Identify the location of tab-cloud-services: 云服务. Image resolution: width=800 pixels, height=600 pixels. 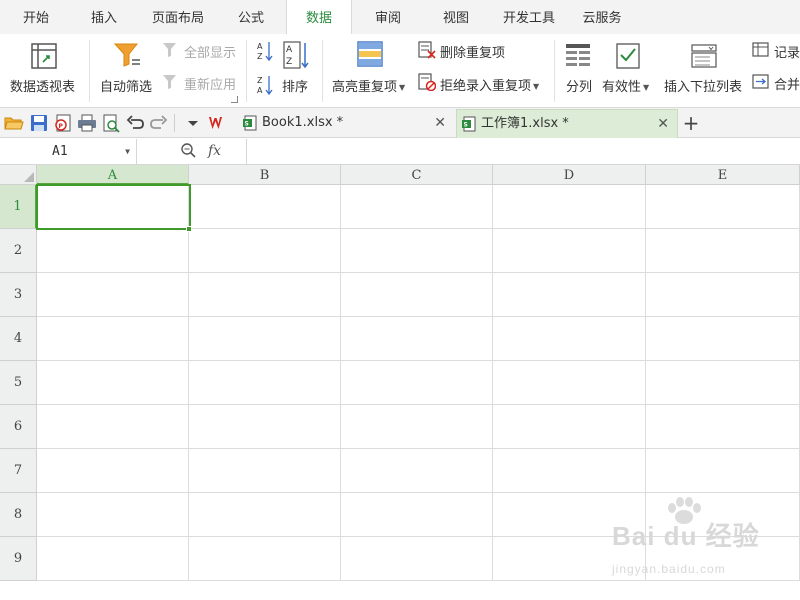
(602, 17).